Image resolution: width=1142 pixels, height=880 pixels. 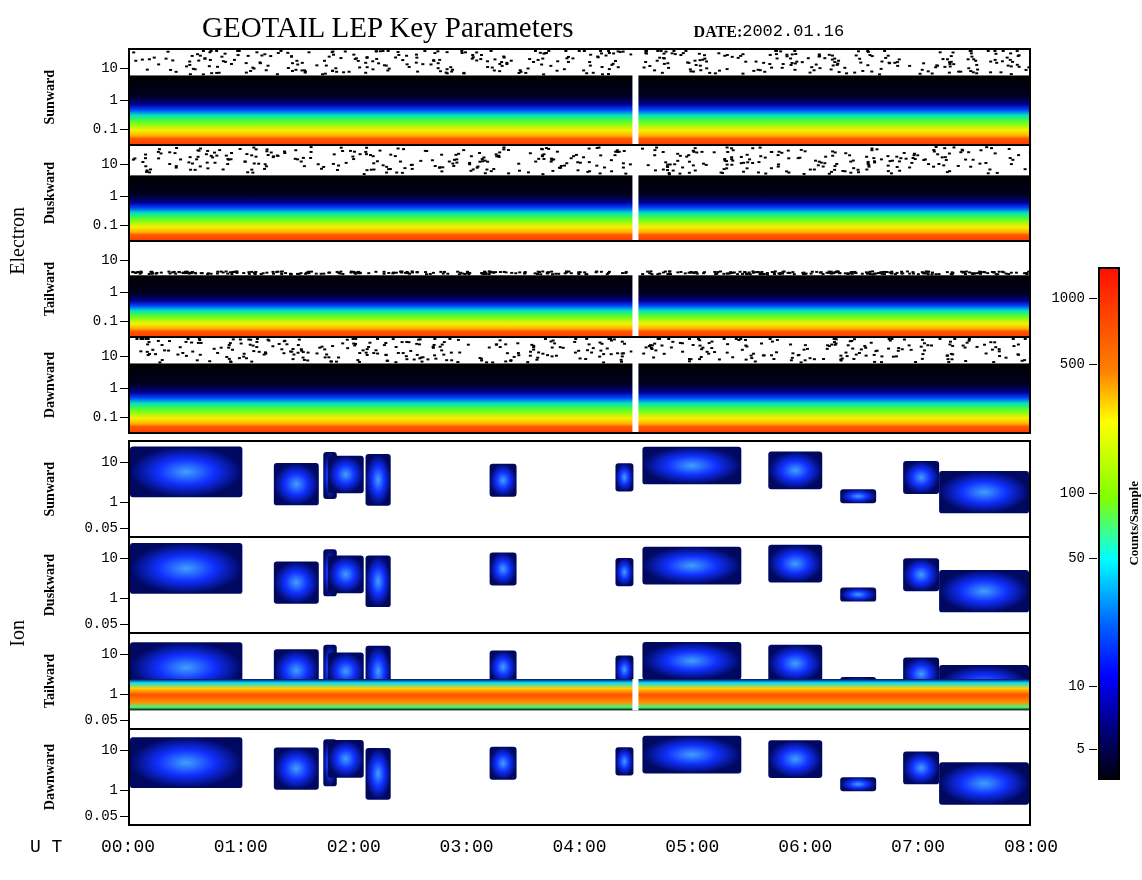 What do you see at coordinates (1068, 297) in the screenshot?
I see `colorbar-tick-label: 1000` at bounding box center [1068, 297].